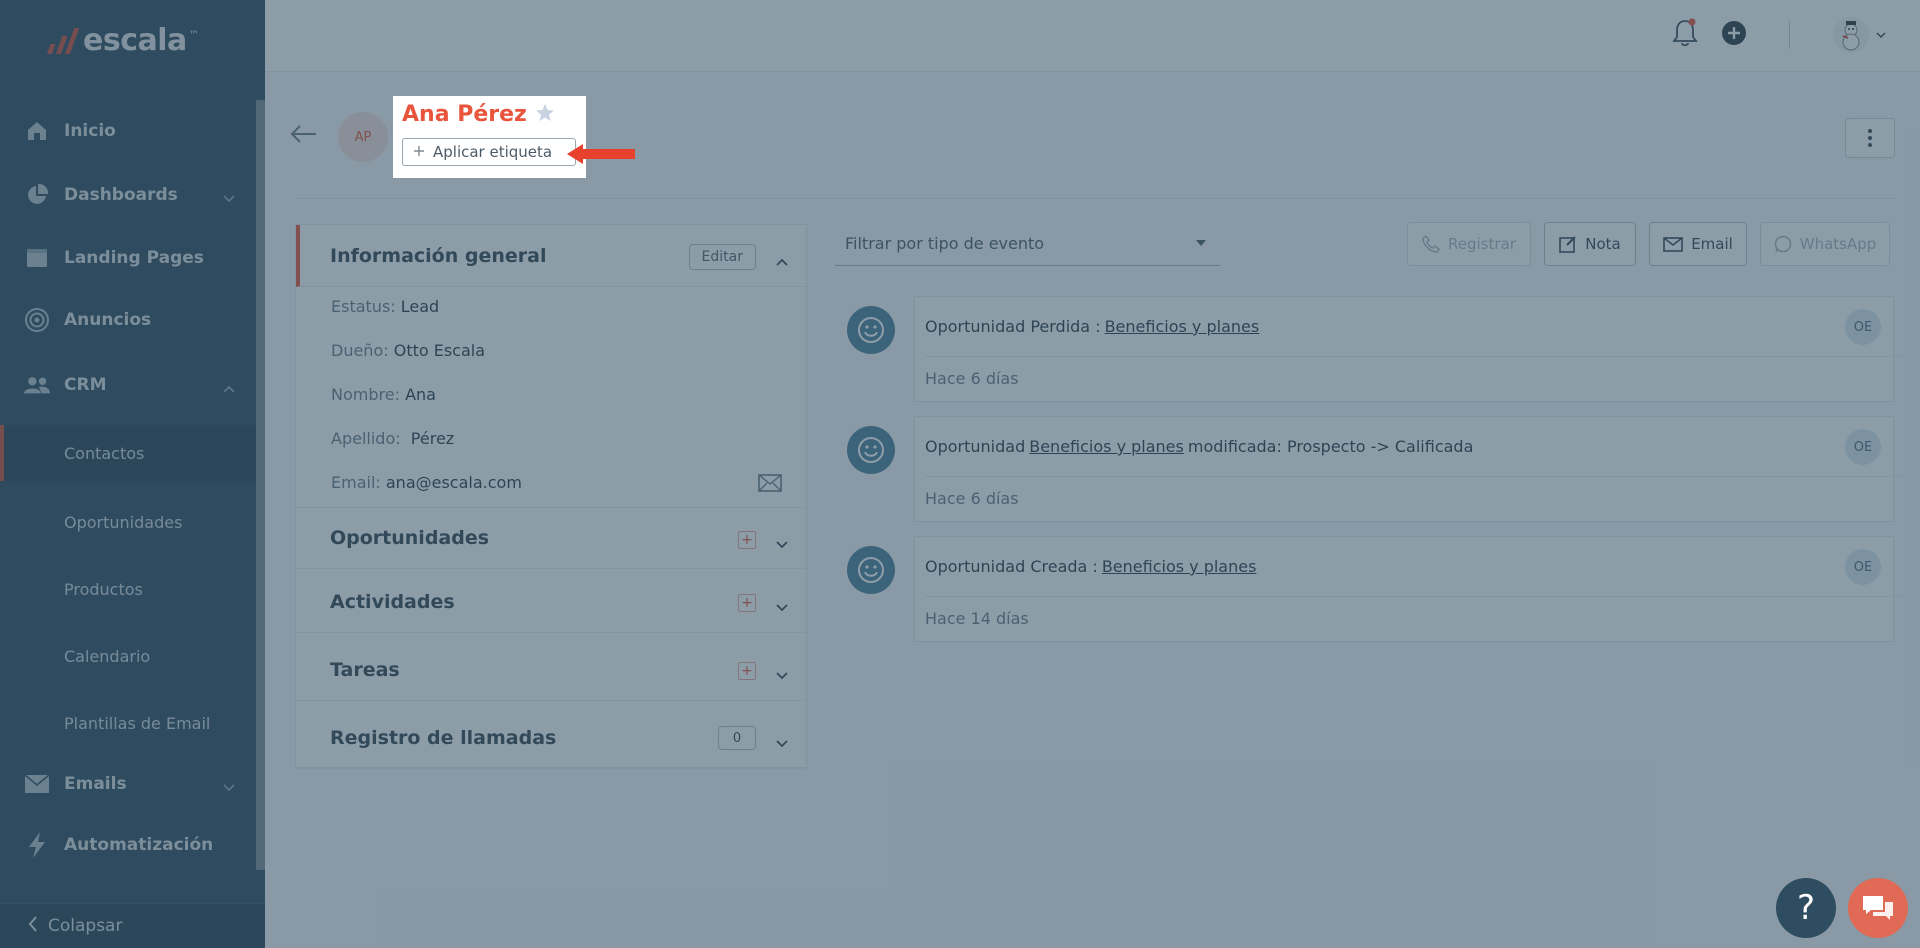  Describe the element at coordinates (1095, 198) in the screenshot. I see `header-divider` at that location.